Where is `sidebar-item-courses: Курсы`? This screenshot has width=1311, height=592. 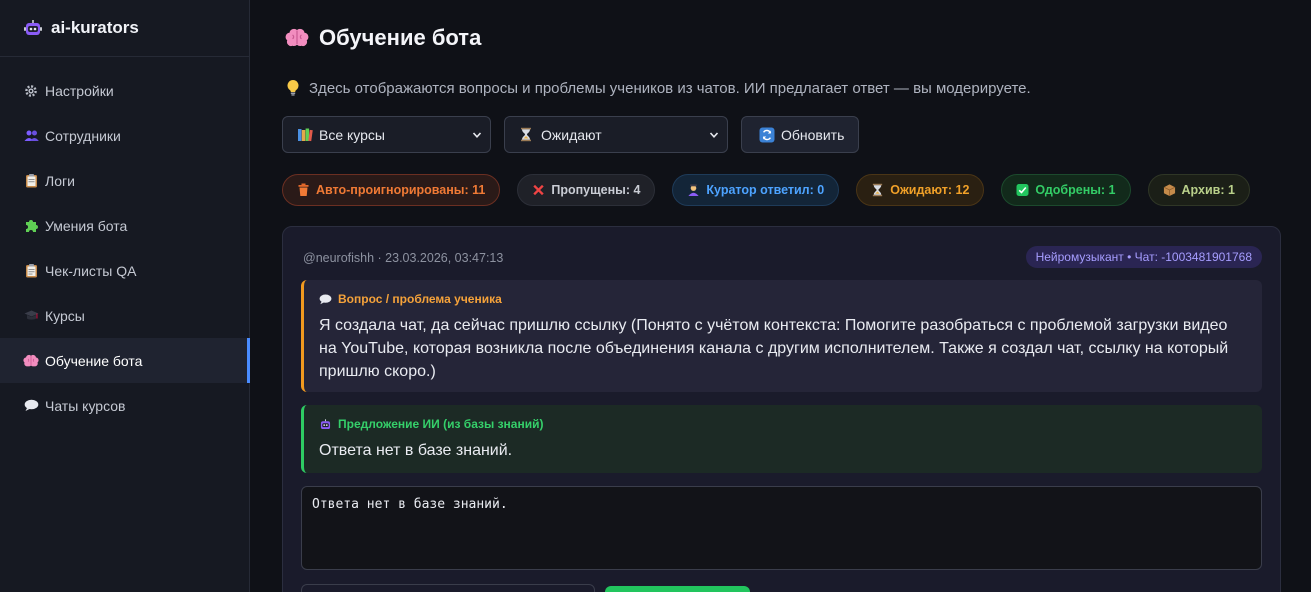 sidebar-item-courses: Курсы is located at coordinates (124, 315).